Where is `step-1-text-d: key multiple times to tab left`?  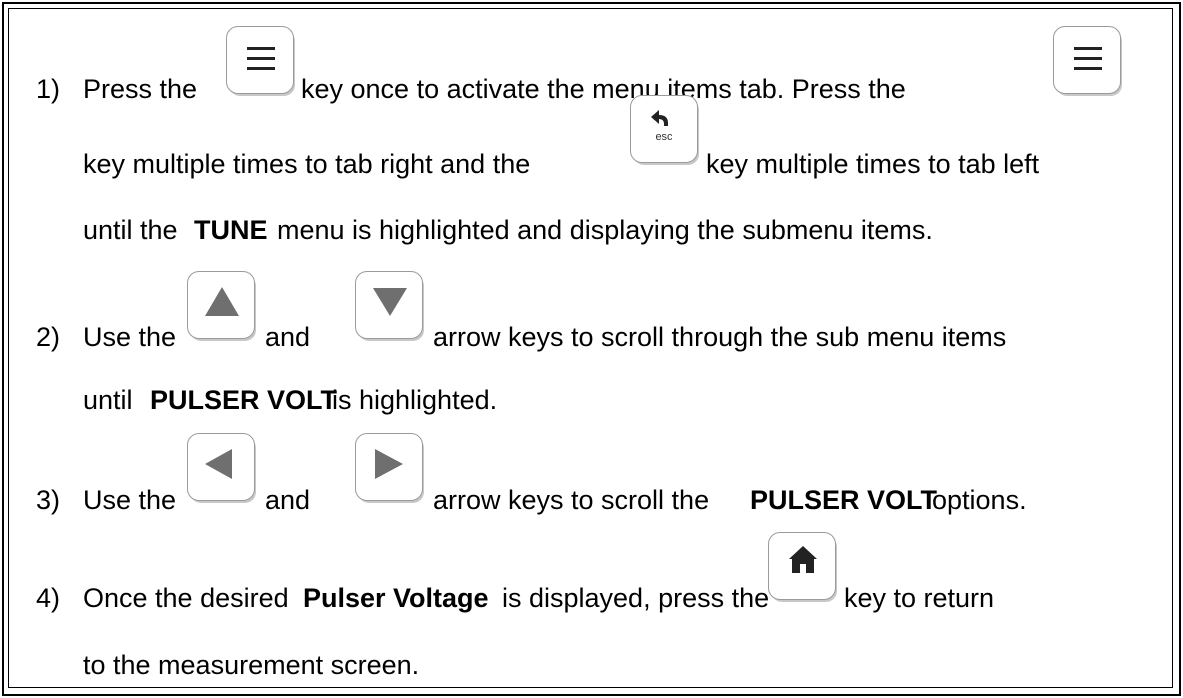 step-1-text-d: key multiple times to tab left is located at coordinates (873, 164).